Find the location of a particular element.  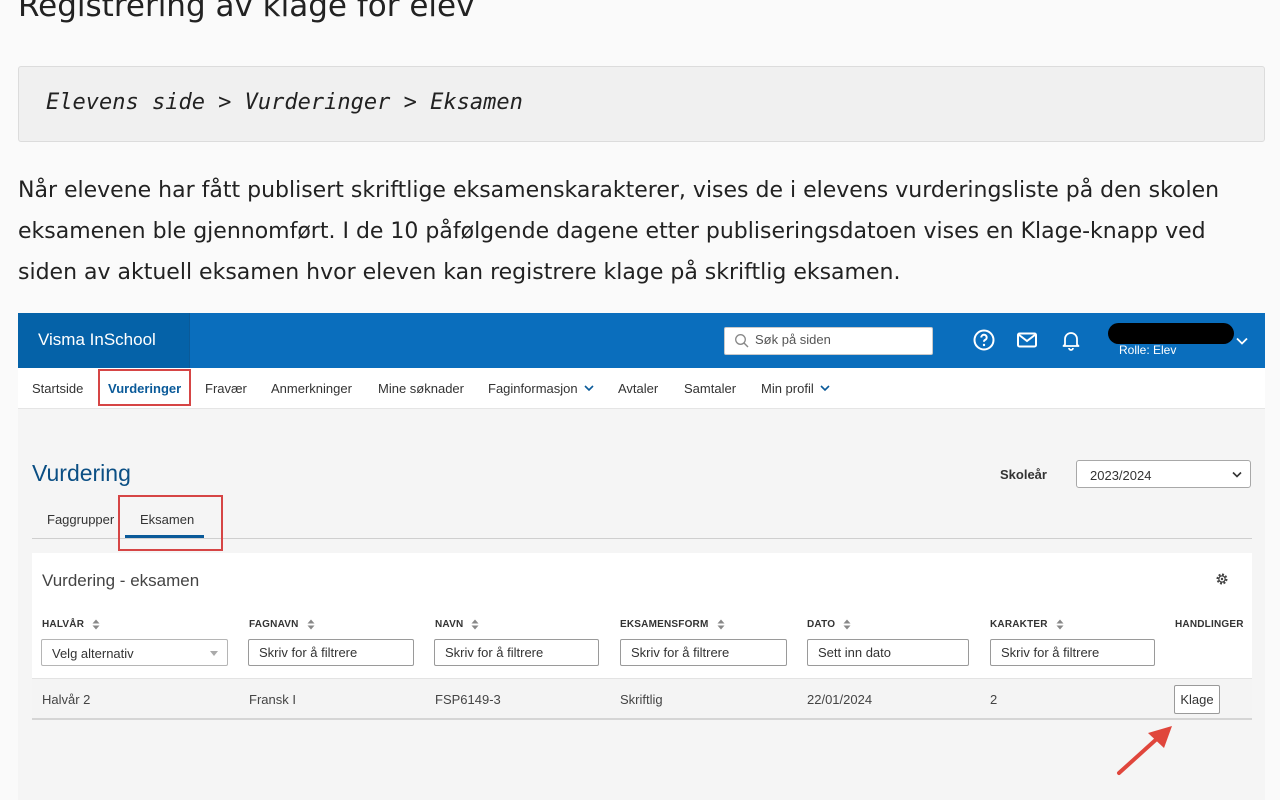

column-header-karakter: KARAKTER is located at coordinates (1027, 624).